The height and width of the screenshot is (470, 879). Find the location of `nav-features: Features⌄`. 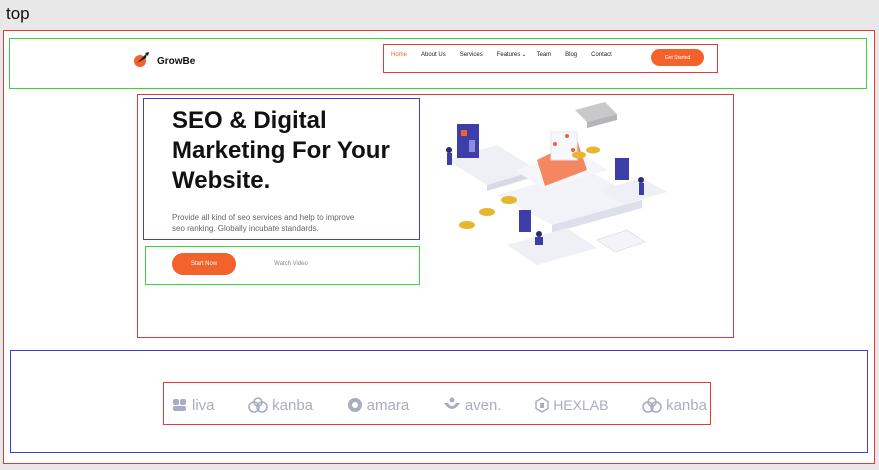

nav-features: Features⌄ is located at coordinates (512, 54).